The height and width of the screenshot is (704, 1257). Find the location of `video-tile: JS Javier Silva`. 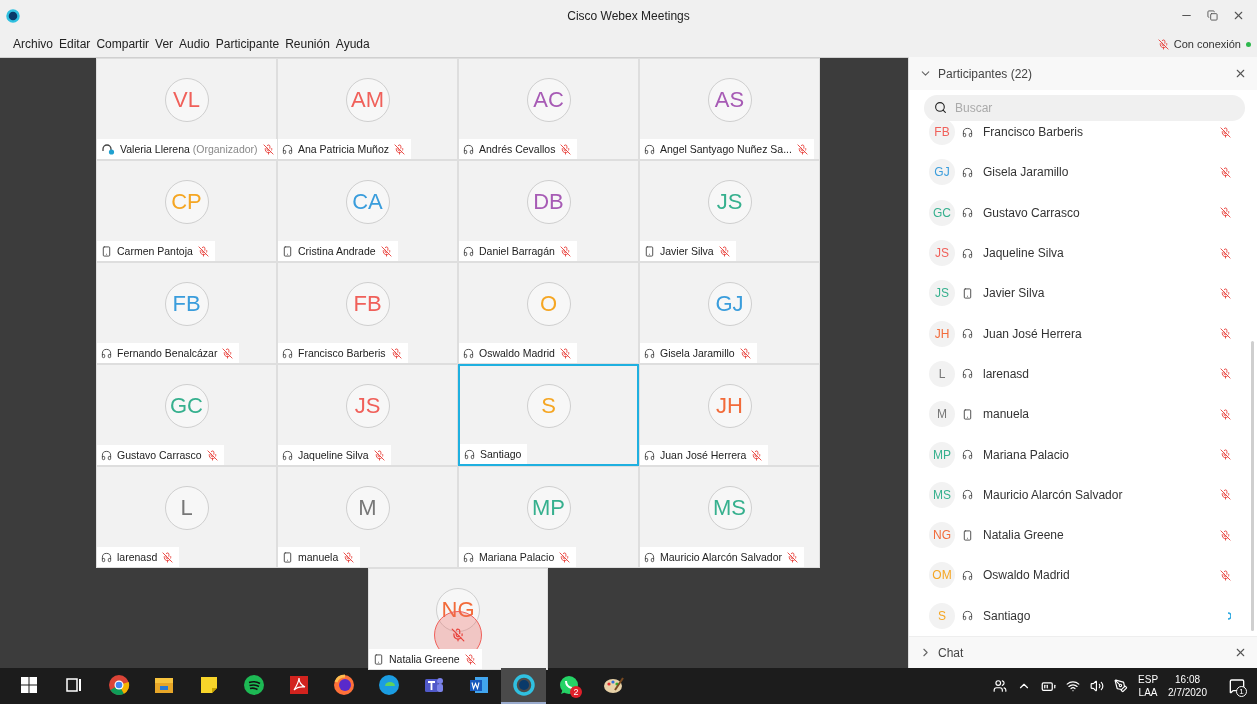

video-tile: JS Javier Silva is located at coordinates (729, 211).